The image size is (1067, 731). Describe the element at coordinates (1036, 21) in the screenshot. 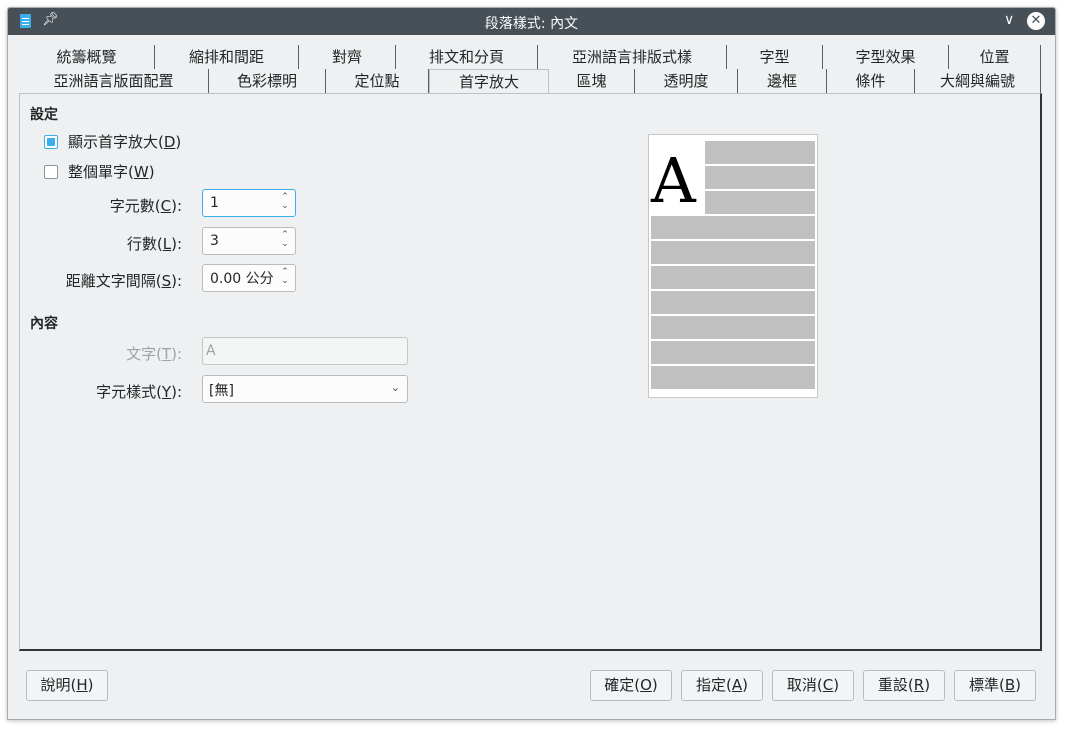

I see `close-icon: ✕` at that location.